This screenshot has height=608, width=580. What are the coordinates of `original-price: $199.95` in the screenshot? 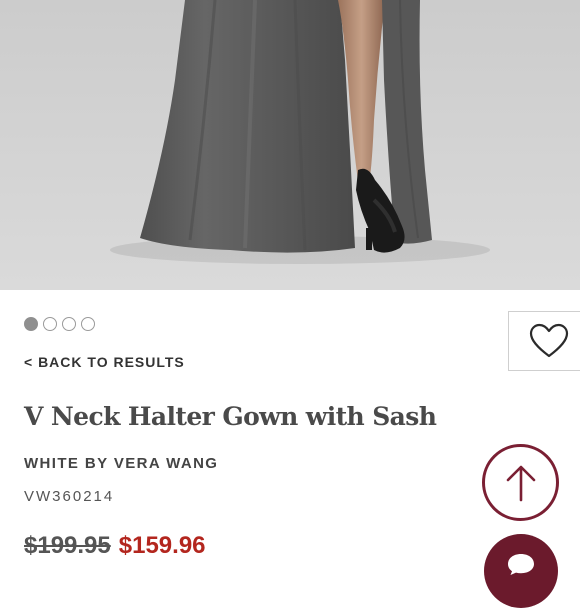 It's located at (67, 545).